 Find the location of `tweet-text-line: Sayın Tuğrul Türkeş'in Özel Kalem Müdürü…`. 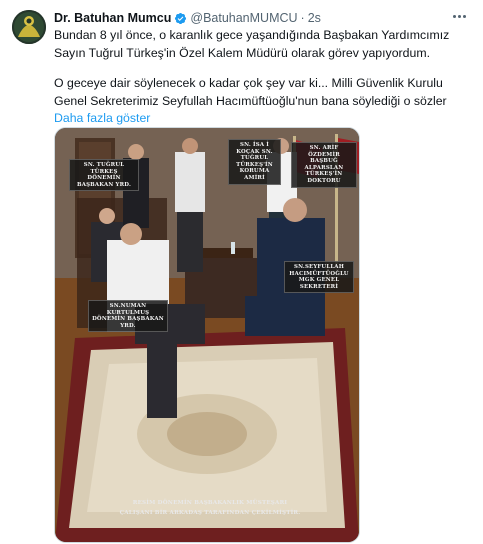

tweet-text-line: Sayın Tuğrul Türkeş'in Özel Kalem Müdürü… is located at coordinates (242, 52).